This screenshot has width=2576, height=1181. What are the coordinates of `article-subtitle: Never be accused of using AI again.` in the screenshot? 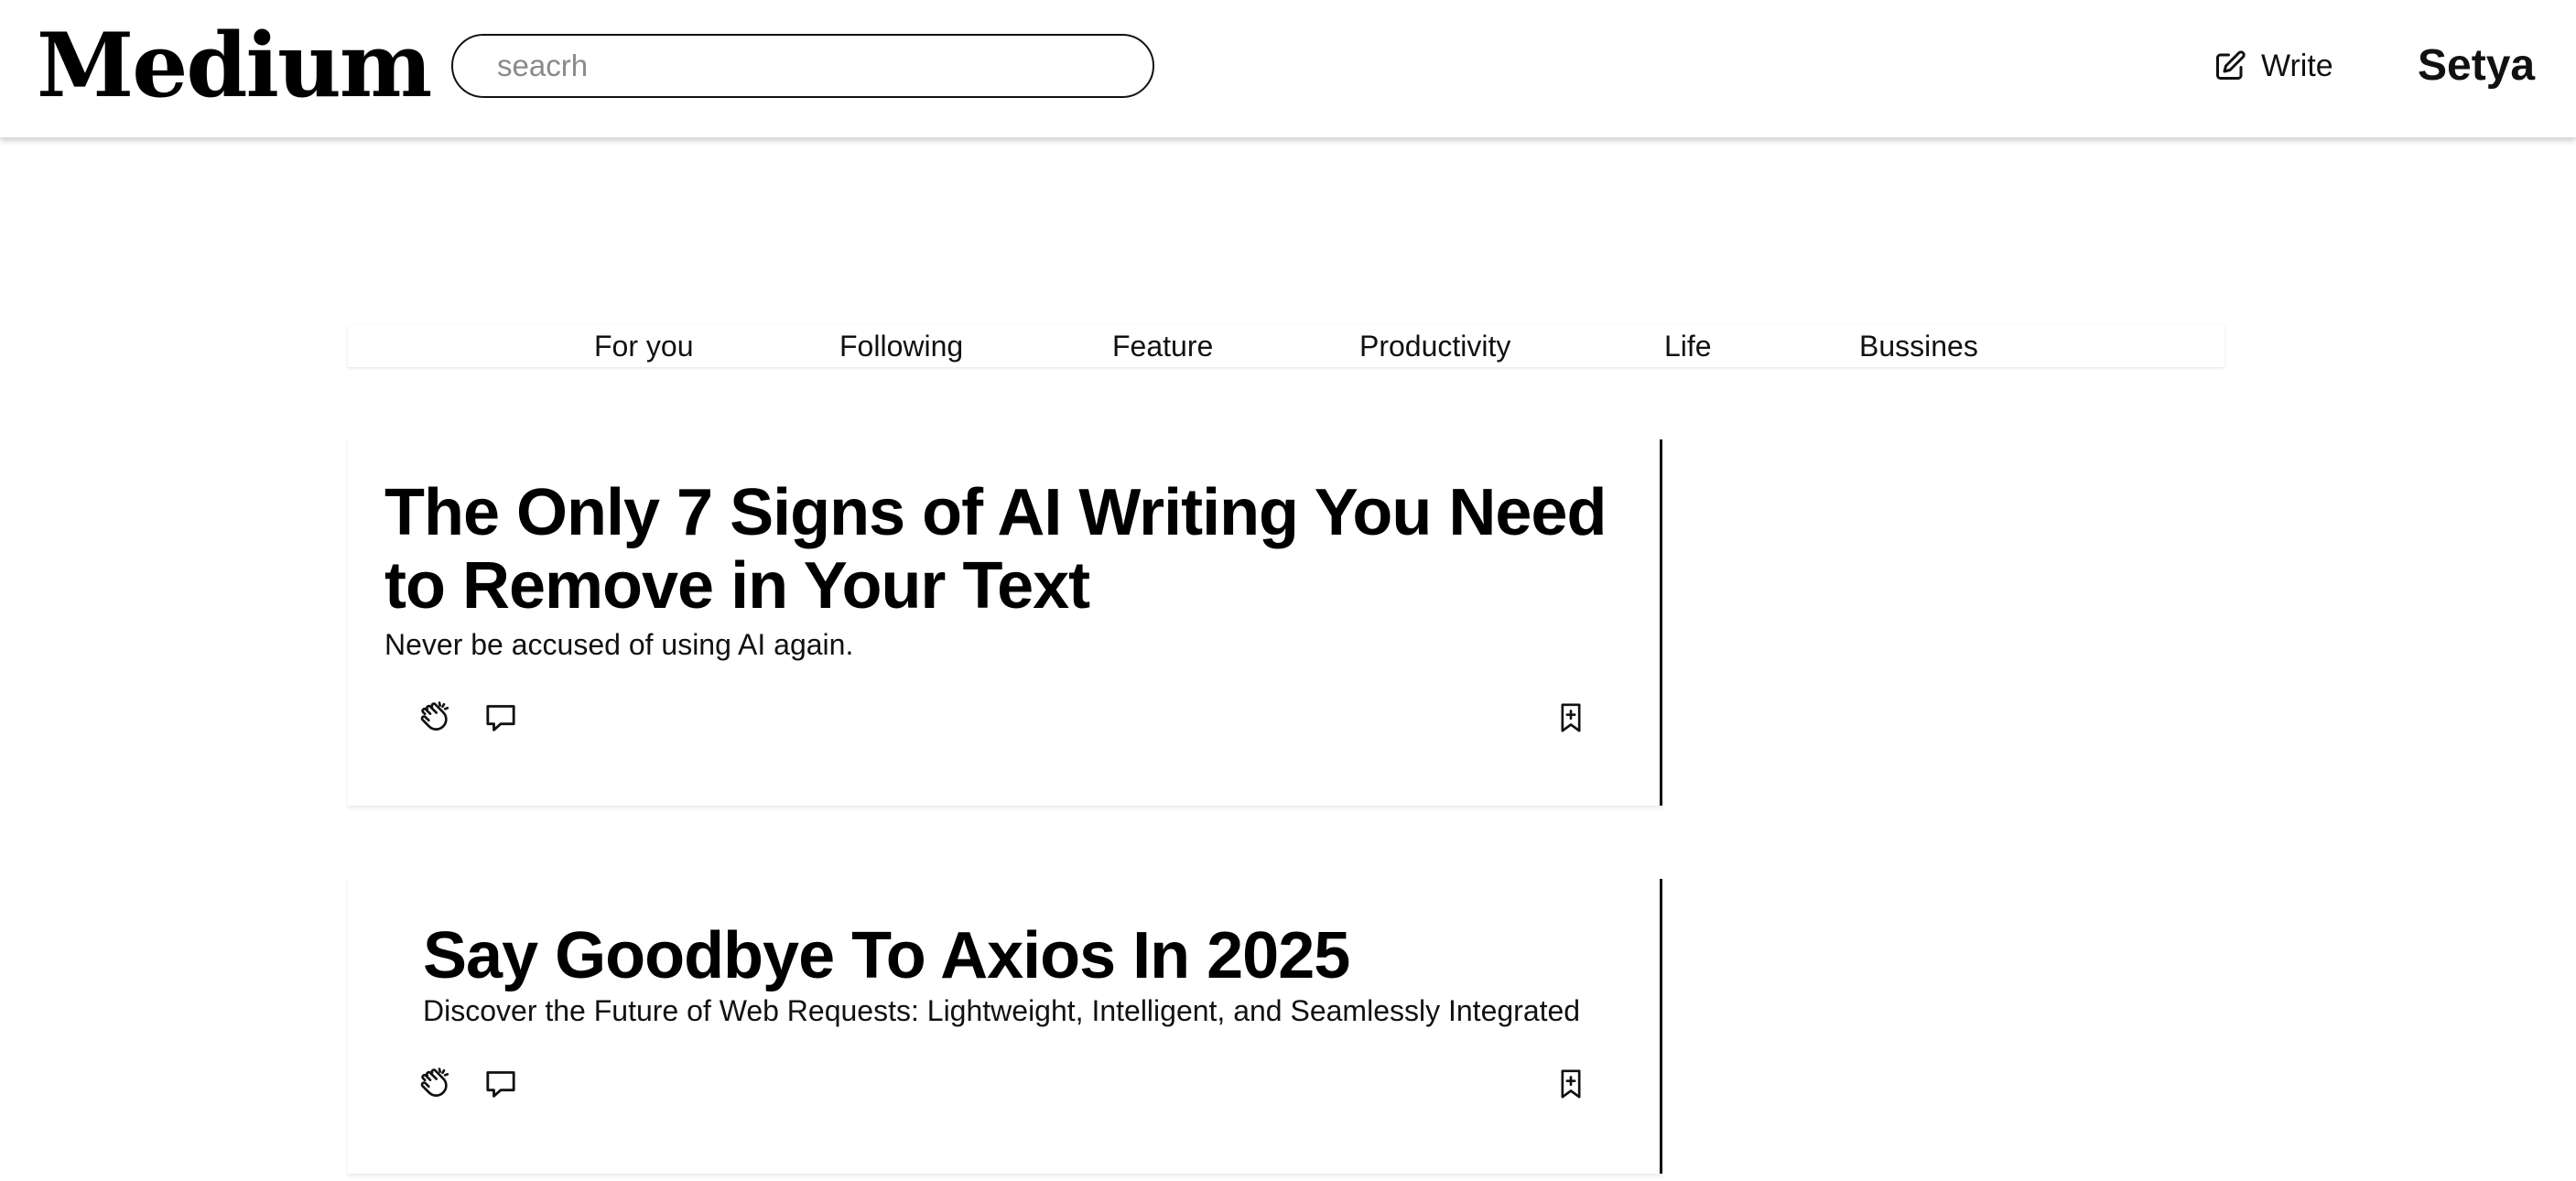 It's located at (619, 645).